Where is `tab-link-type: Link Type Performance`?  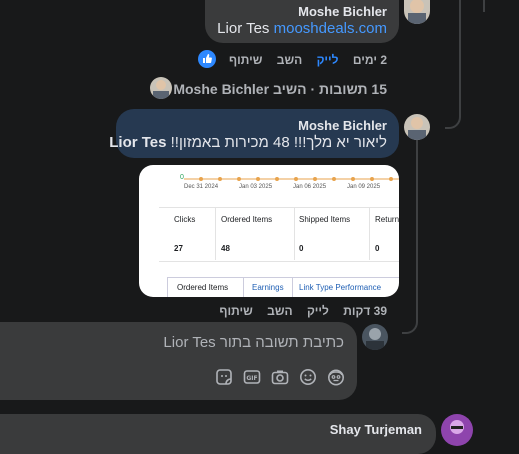
tab-link-type: Link Type Performance is located at coordinates (340, 287).